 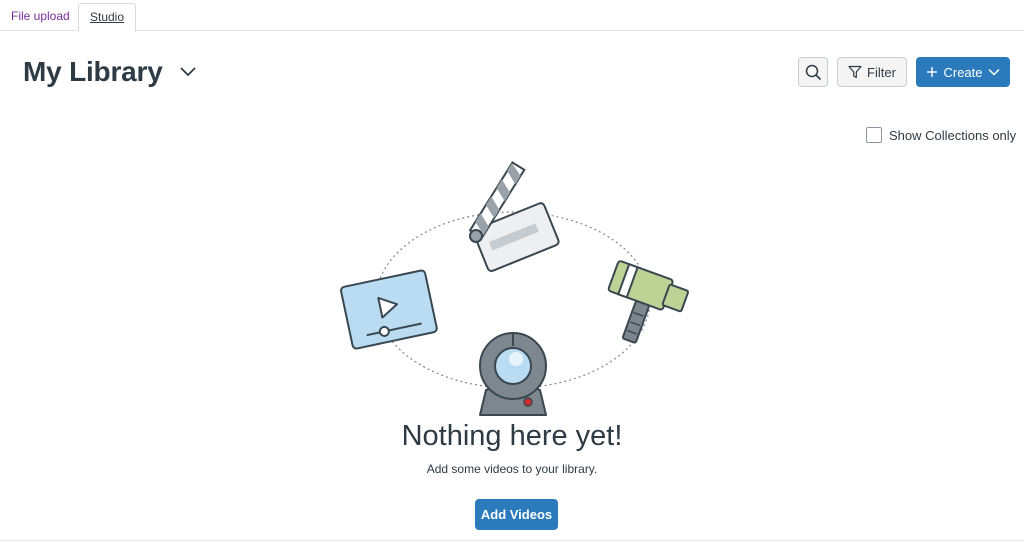 What do you see at coordinates (389, 309) in the screenshot?
I see `video-player-icon` at bounding box center [389, 309].